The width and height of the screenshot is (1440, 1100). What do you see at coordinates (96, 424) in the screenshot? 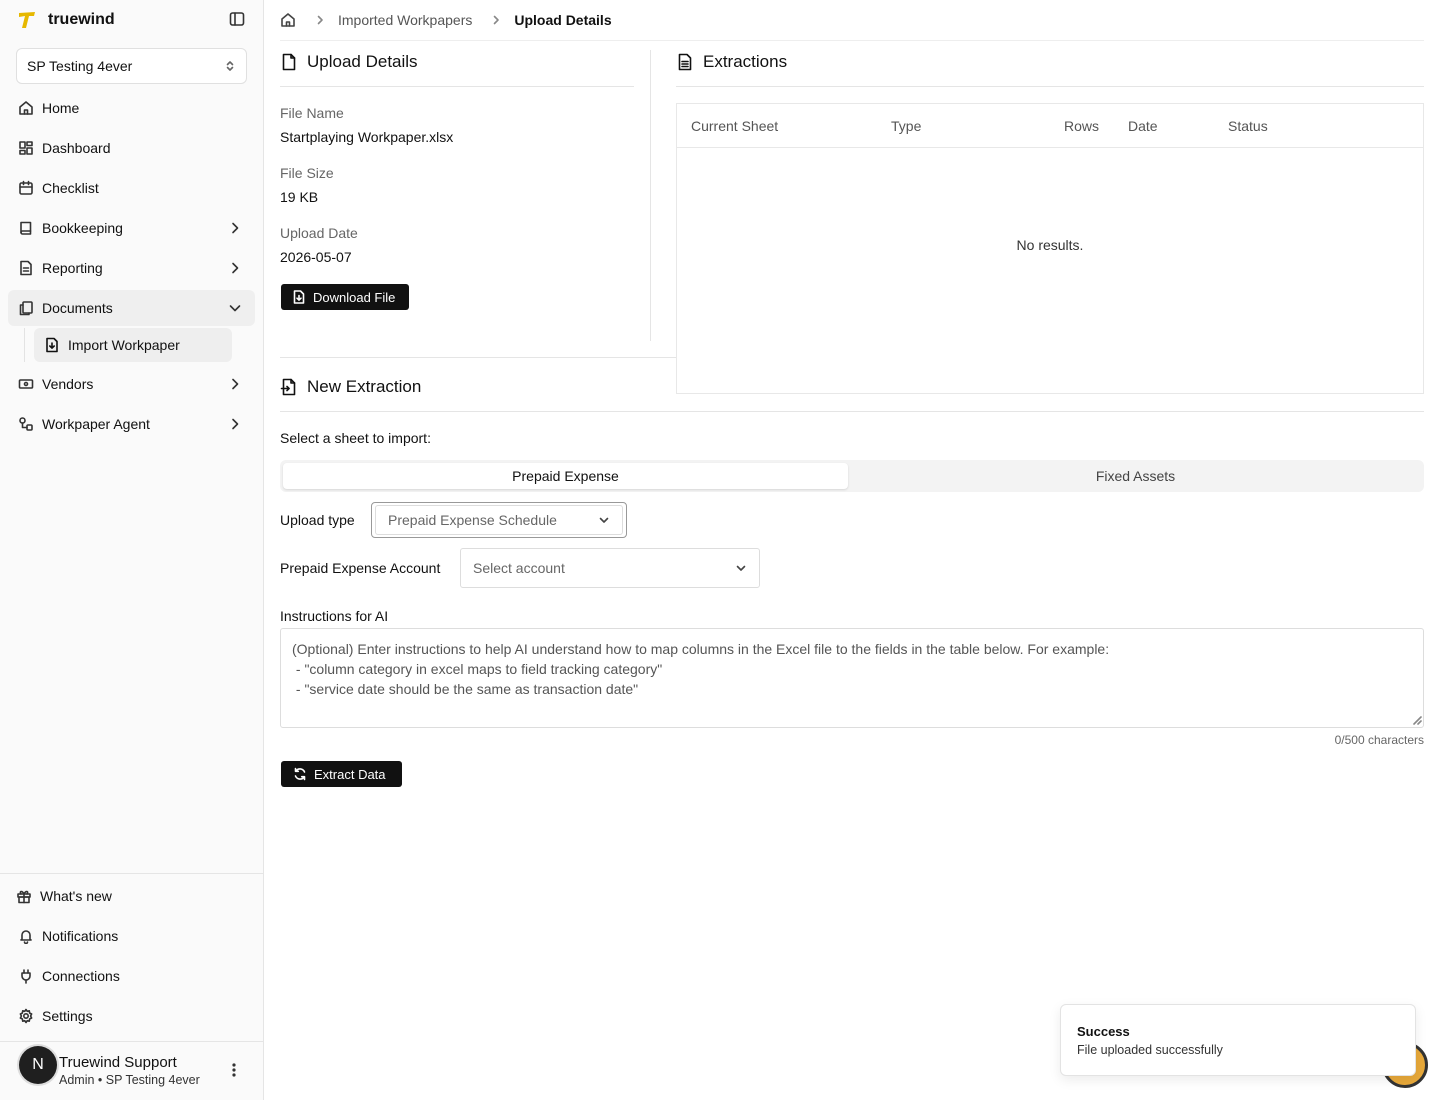
I see `nav-item-label: Workpaper Agent` at bounding box center [96, 424].